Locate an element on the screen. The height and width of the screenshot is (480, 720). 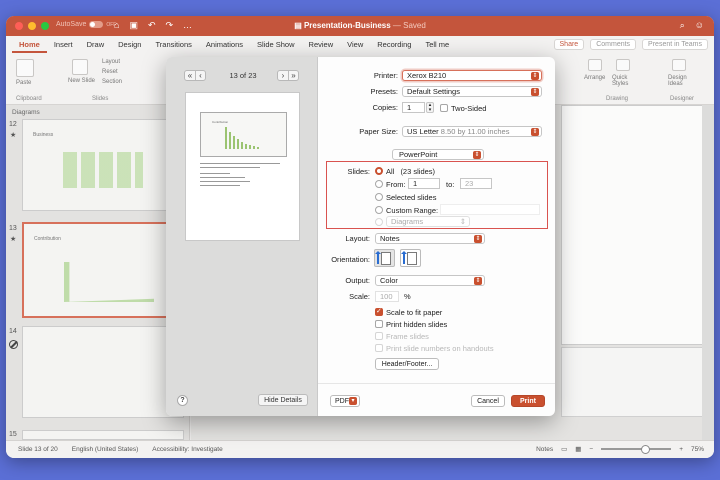
ribbon-right-actions: Share Comments Present in Teams is located at coordinates (630, 44).